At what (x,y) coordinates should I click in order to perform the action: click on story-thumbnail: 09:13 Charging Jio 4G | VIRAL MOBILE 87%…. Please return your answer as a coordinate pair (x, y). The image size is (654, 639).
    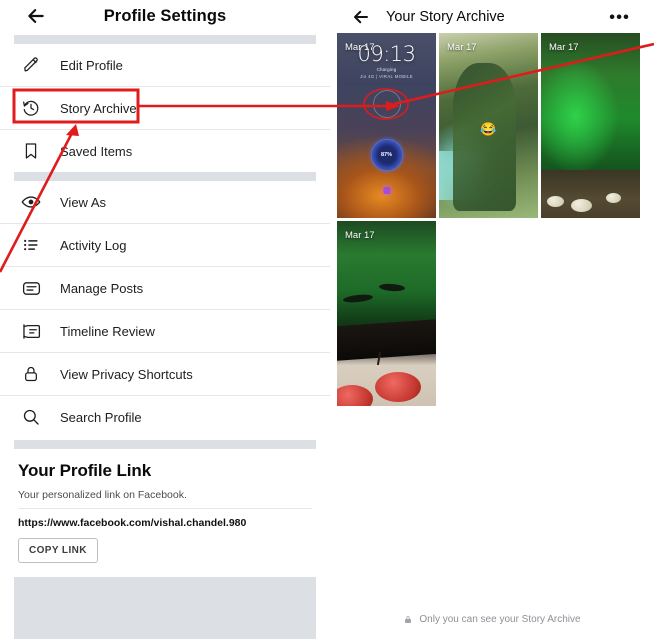
    Looking at the image, I should click on (386, 125).